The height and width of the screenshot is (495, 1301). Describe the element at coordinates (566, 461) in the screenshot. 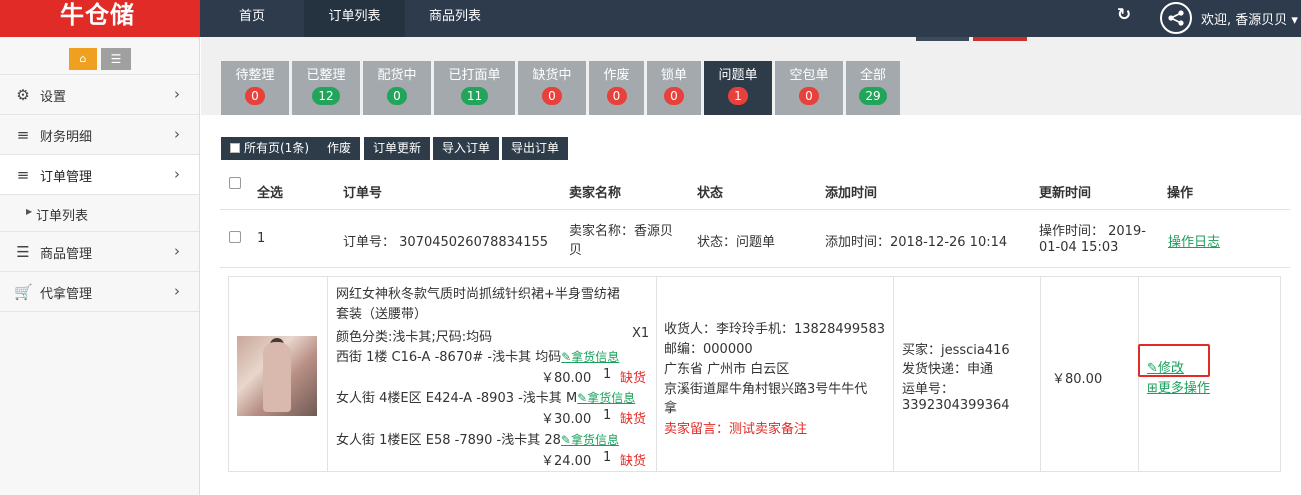

I see `source-price: ￥24.00` at that location.